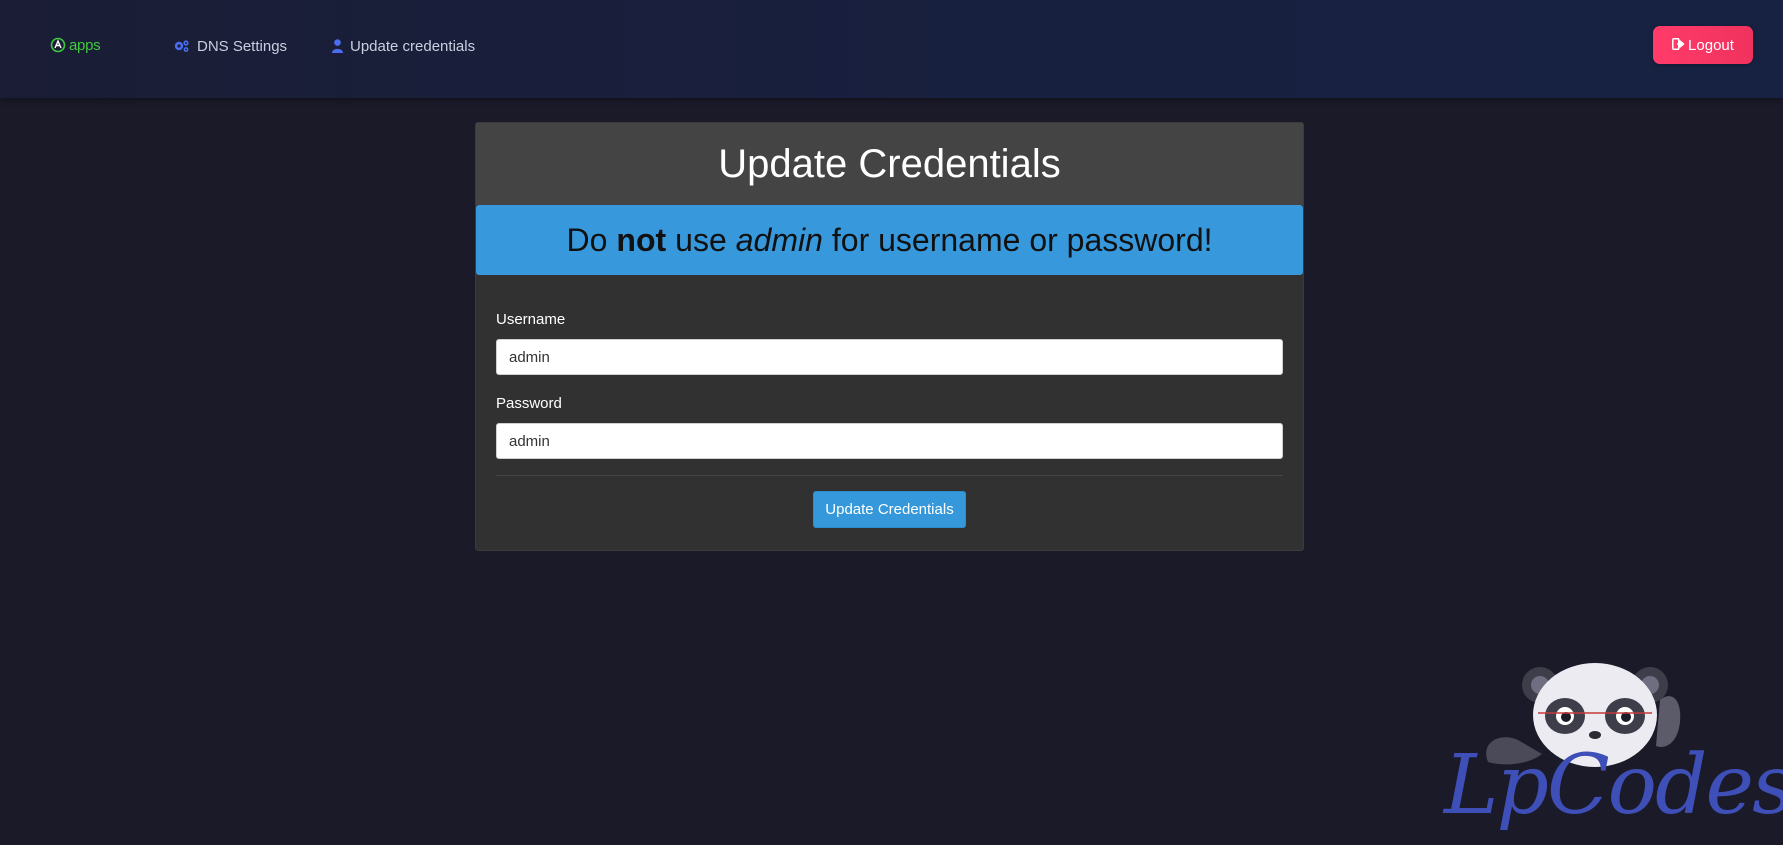 This screenshot has width=1783, height=845. Describe the element at coordinates (337, 46) in the screenshot. I see `user-icon` at that location.